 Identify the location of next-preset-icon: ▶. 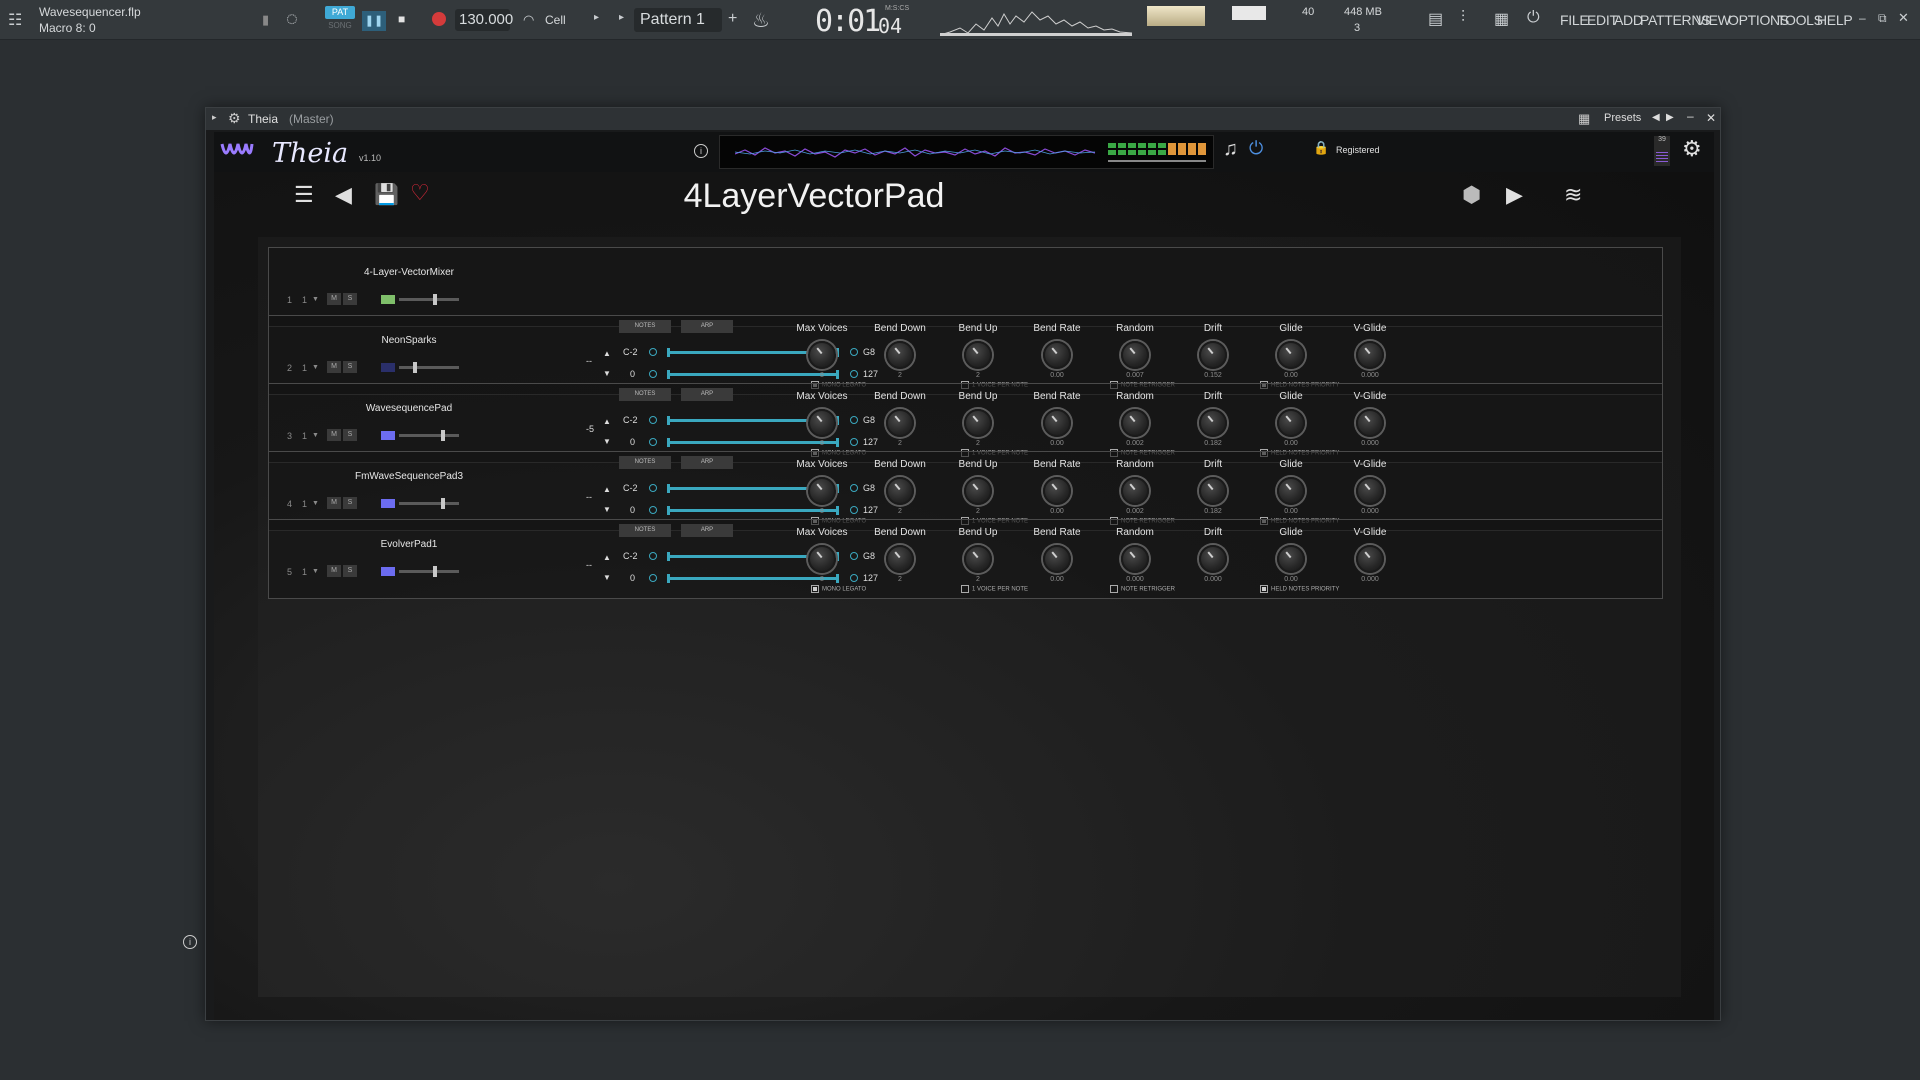
(1670, 117).